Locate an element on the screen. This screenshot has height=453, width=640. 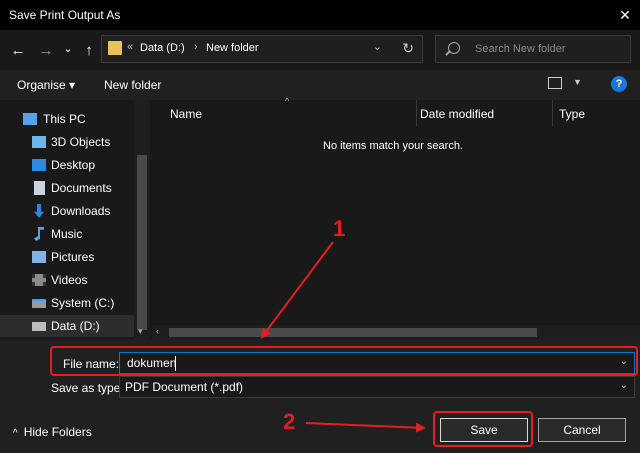
save-as-type-dropdown-icon: ⌄ is located at coordinates (624, 385).